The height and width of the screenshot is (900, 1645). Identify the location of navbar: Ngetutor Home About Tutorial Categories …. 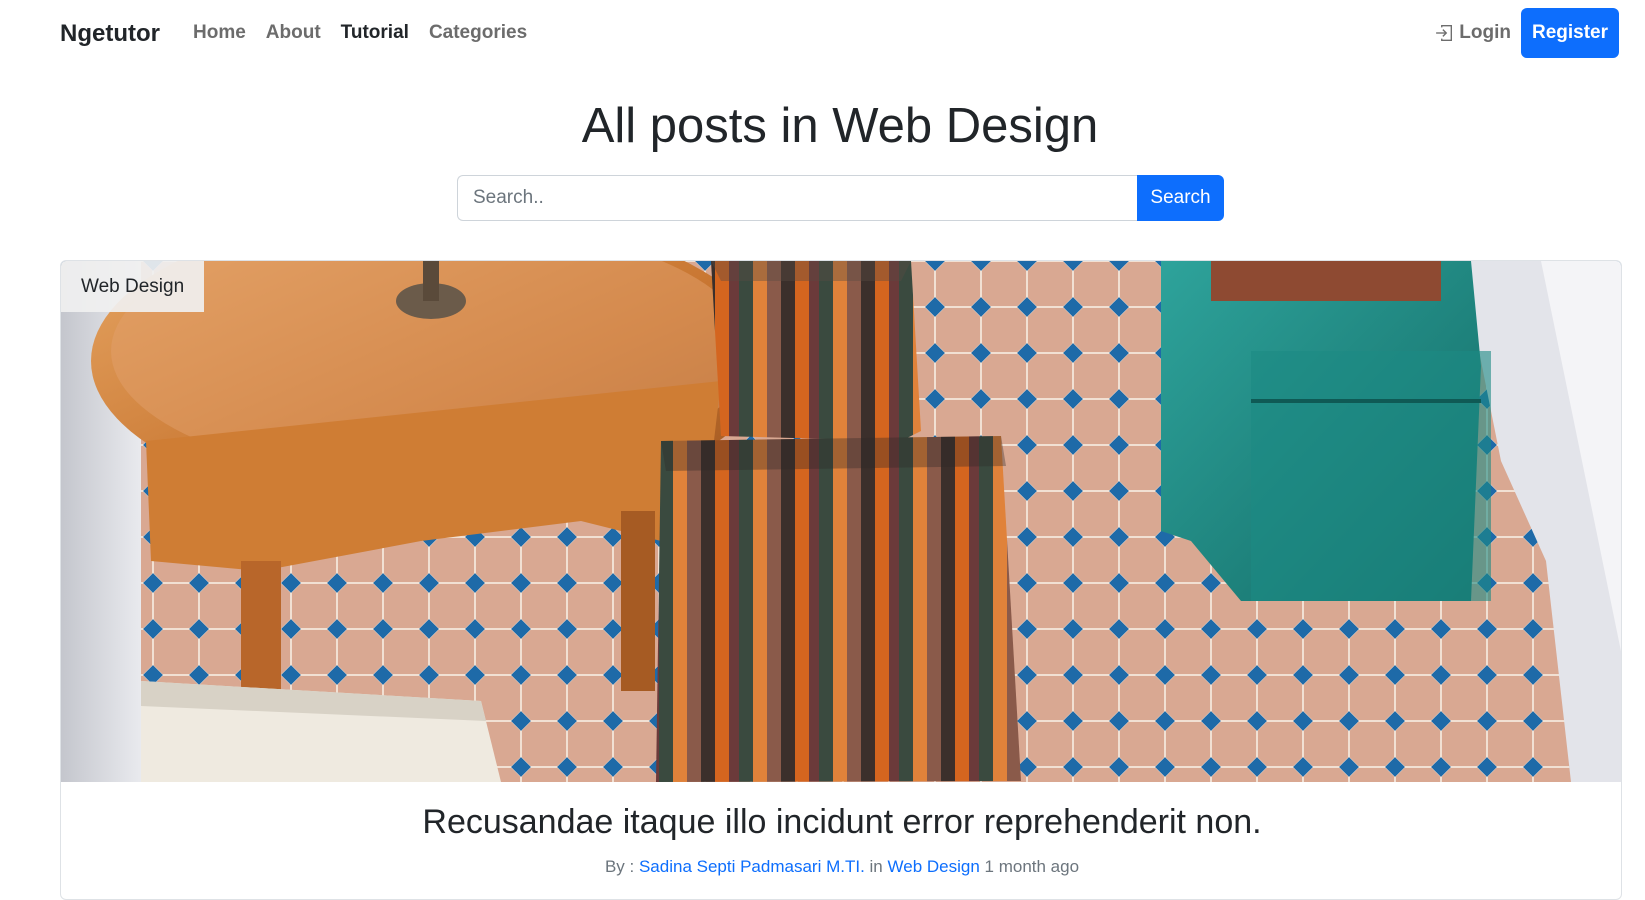
(822, 33).